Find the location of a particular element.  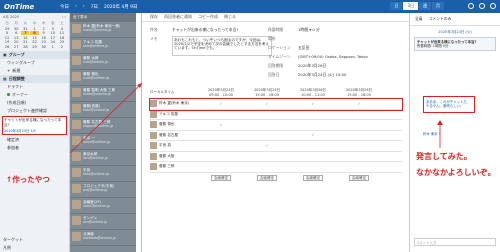

calendar-day: 14 is located at coordinates (25, 38).